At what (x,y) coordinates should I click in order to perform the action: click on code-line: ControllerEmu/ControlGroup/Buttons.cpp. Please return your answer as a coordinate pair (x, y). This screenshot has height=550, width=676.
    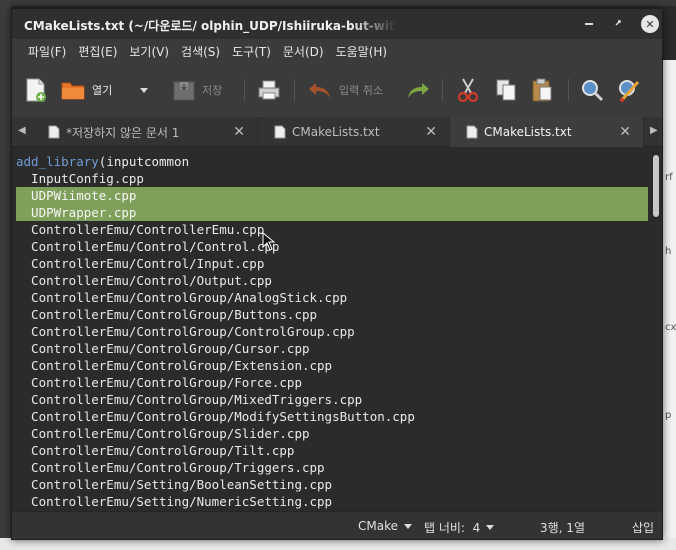
    Looking at the image, I should click on (332, 314).